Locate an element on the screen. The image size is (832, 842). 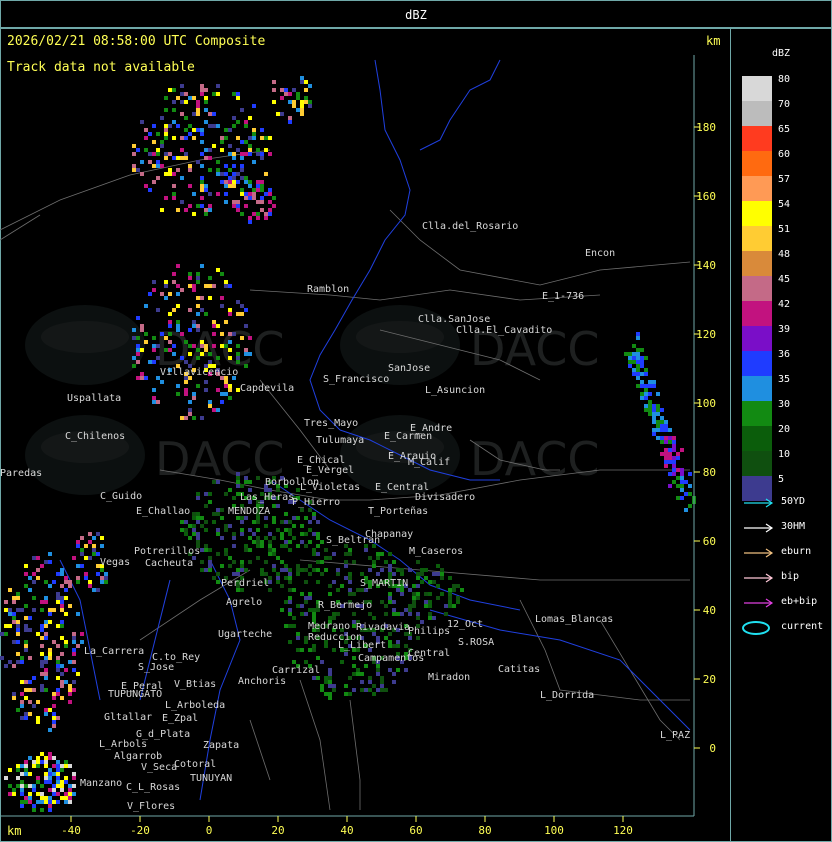
place-label: Clla.El_Cavadito is located at coordinates (504, 330).